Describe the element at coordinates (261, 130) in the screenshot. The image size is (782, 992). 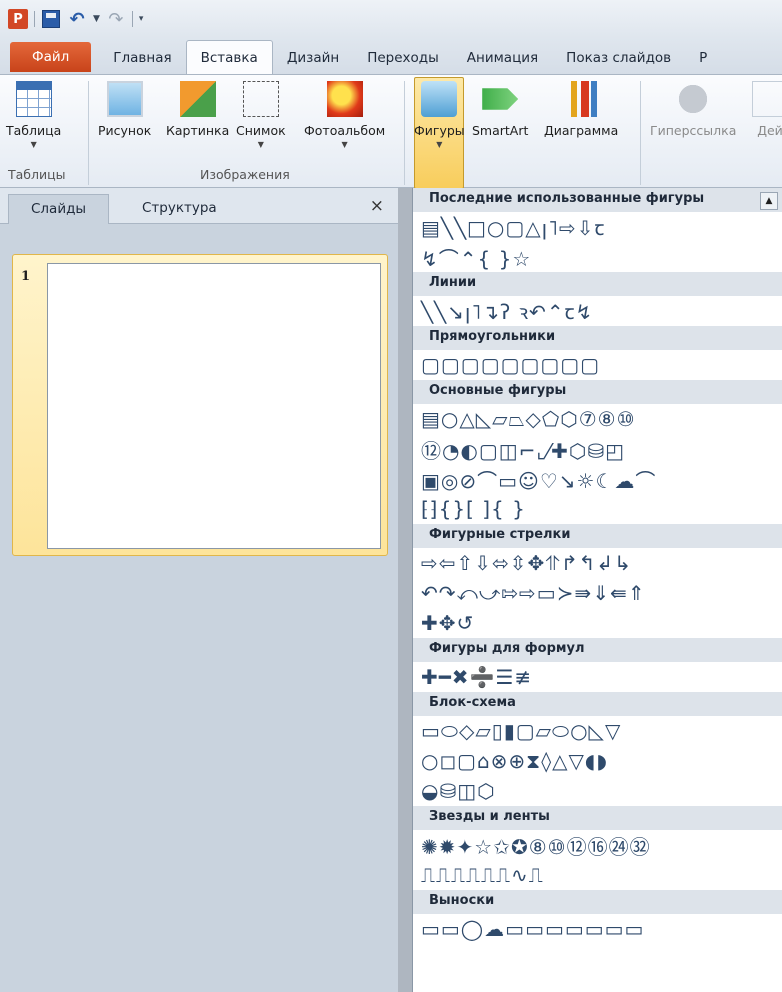
I see `screenshot-label: Снимок` at that location.